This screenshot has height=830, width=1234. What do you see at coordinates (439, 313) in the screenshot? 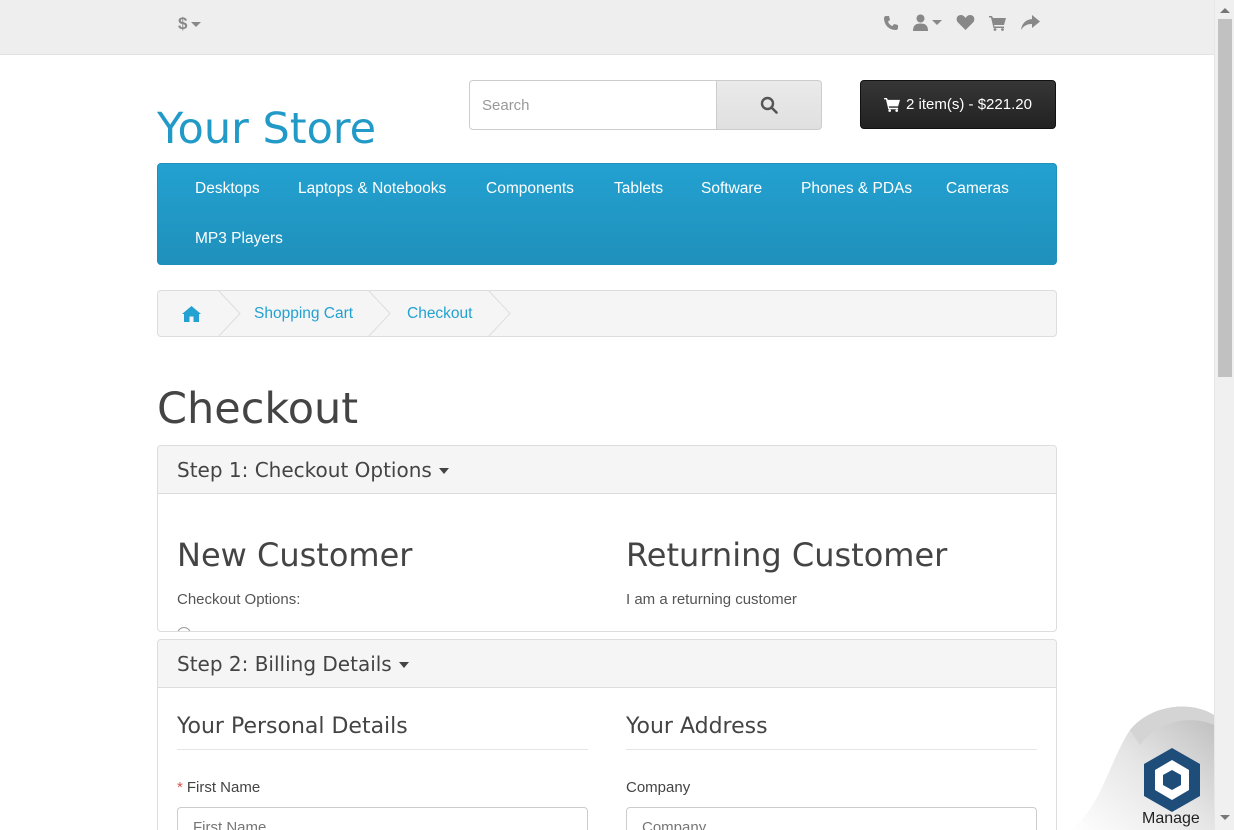
I see `breadcrumb-checkout: Checkout` at bounding box center [439, 313].